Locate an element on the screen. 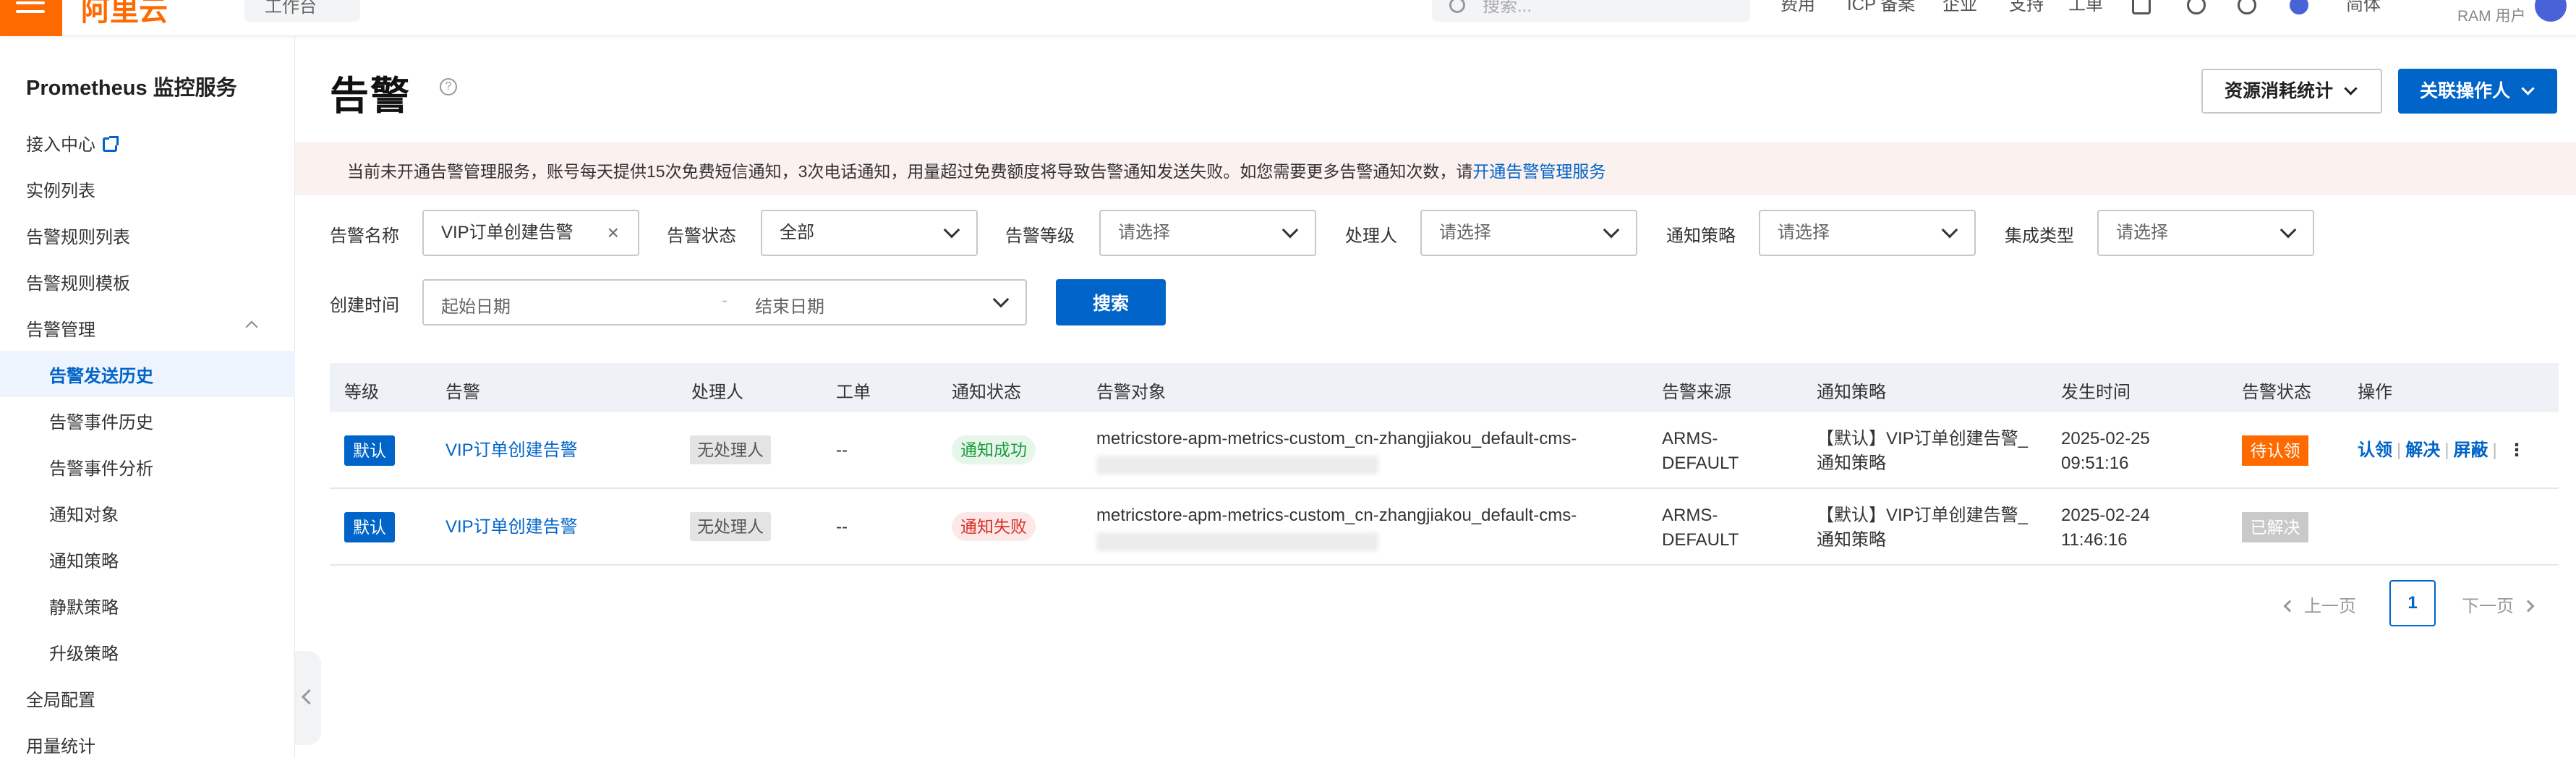 This screenshot has width=2576, height=758. notify-policy-text: 通知策略 is located at coordinates (1851, 540).